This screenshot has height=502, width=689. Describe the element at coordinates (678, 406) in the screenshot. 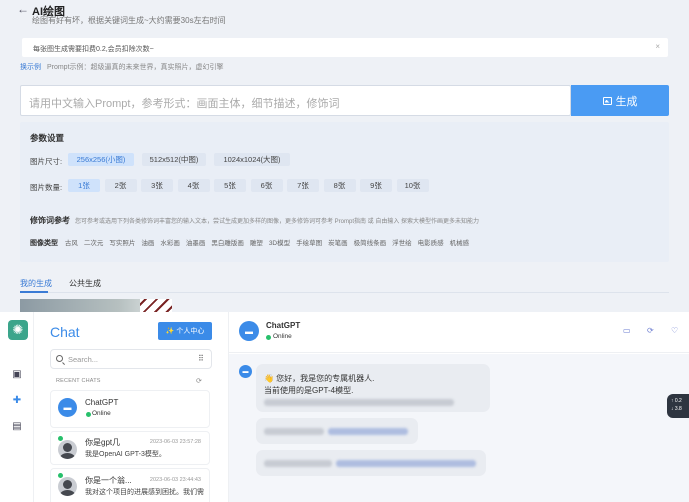

I see `floating-speed-widget: ↑ 0.2 ↓ 3.8` at that location.